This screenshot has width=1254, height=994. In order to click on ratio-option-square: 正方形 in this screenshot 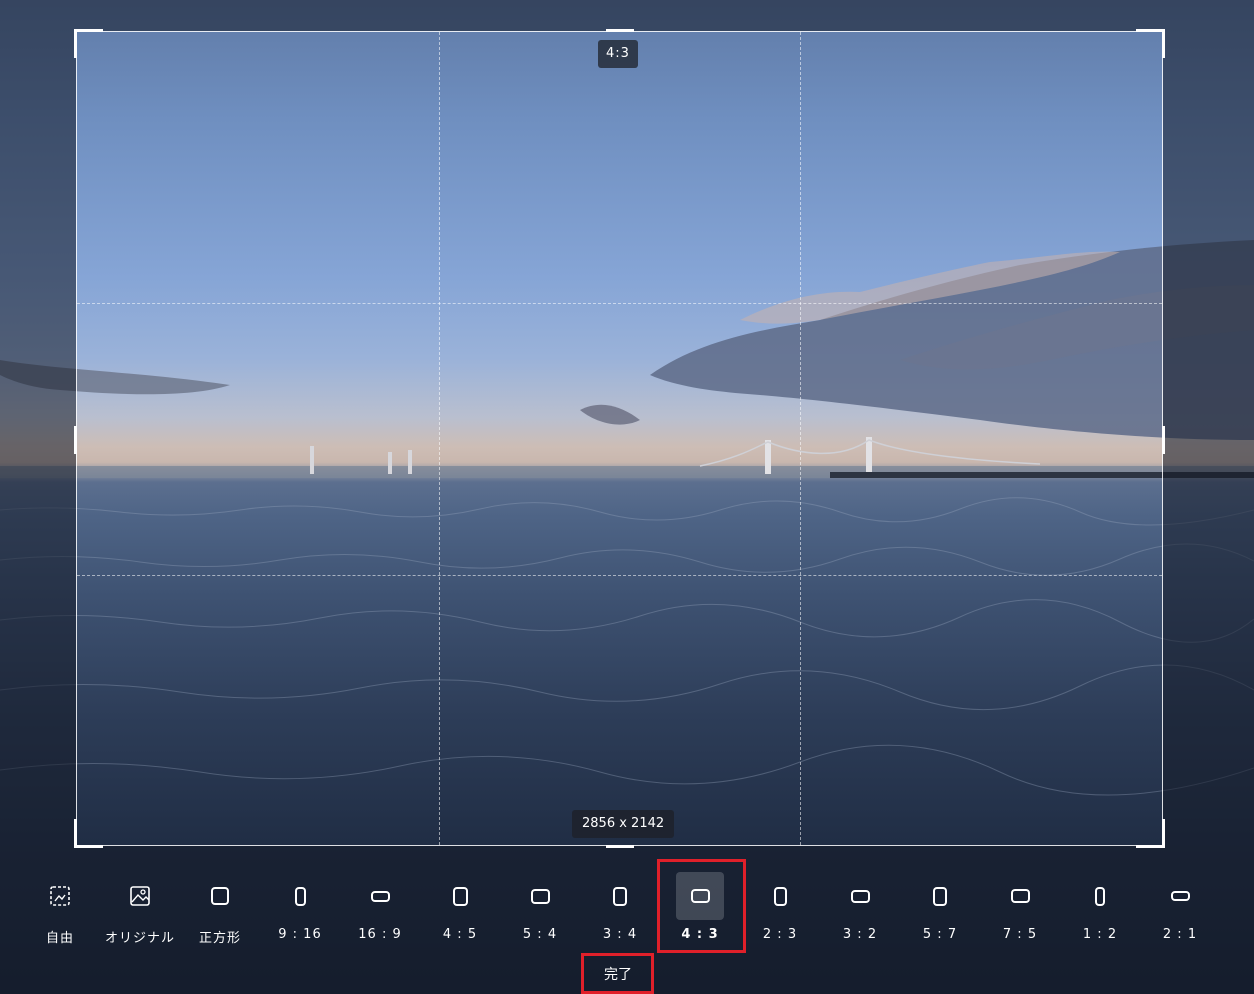, I will do `click(220, 910)`.